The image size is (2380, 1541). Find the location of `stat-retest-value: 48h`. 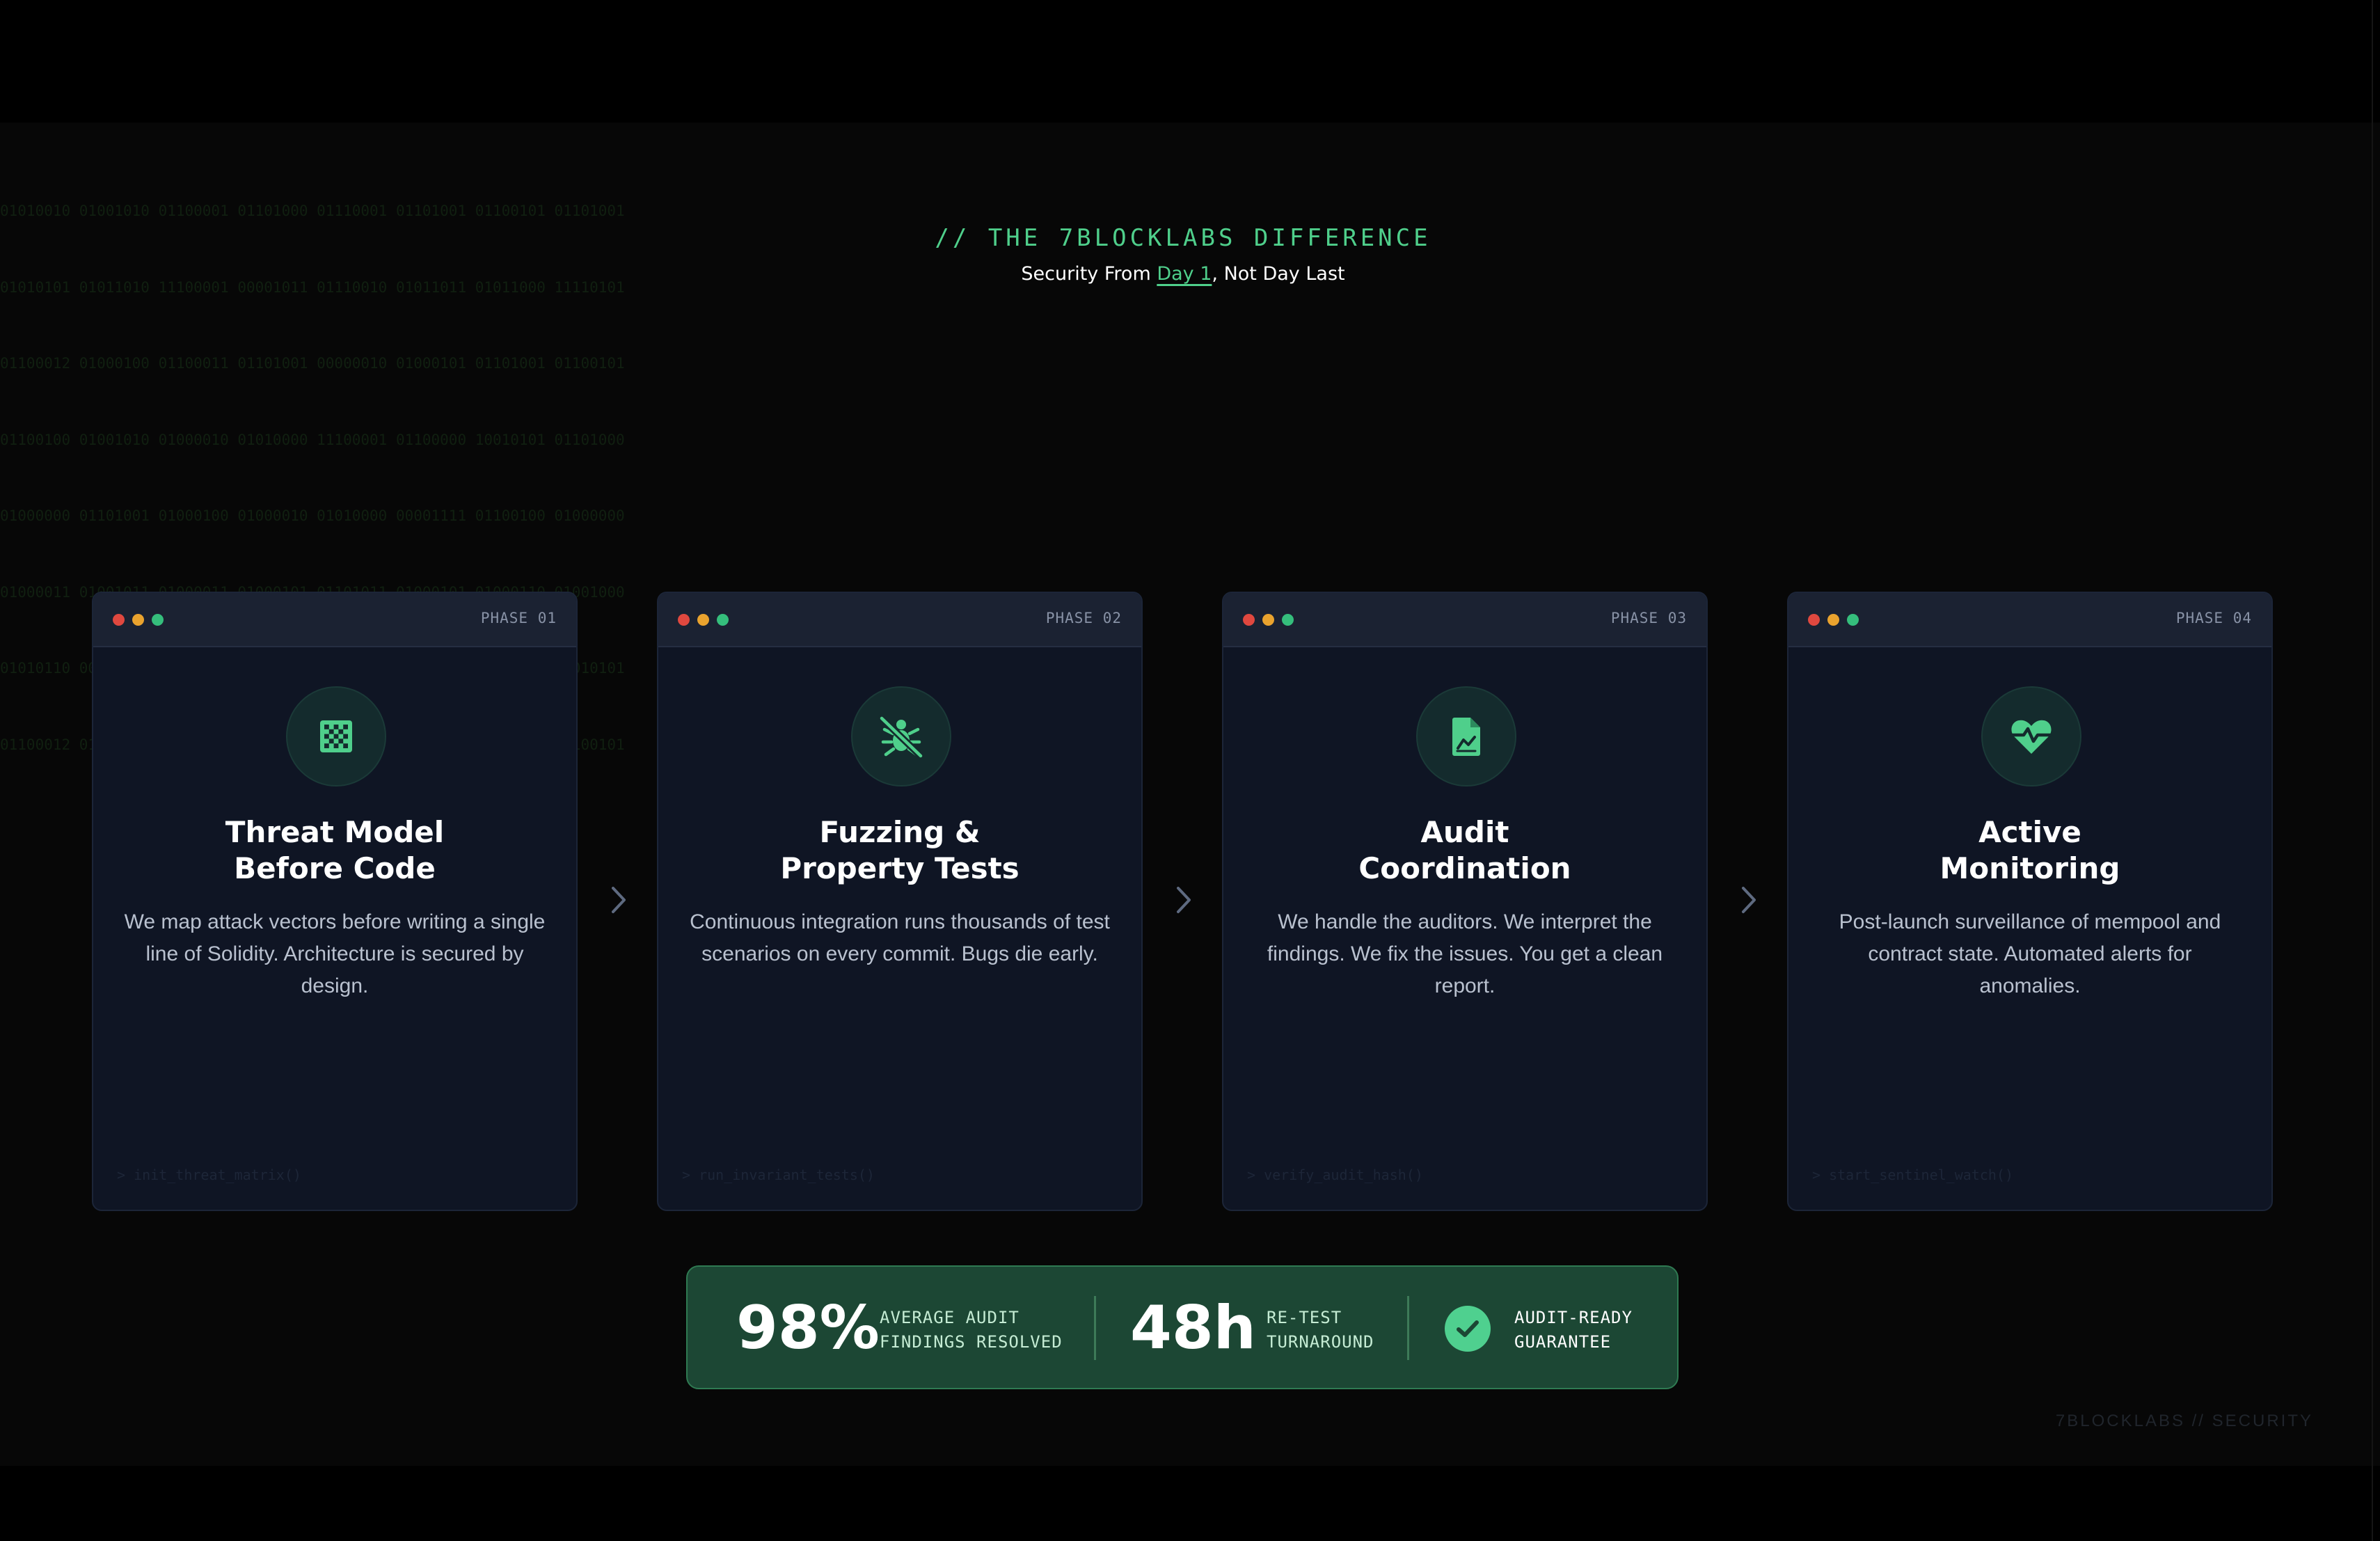

stat-retest-value: 48h is located at coordinates (1193, 1328).